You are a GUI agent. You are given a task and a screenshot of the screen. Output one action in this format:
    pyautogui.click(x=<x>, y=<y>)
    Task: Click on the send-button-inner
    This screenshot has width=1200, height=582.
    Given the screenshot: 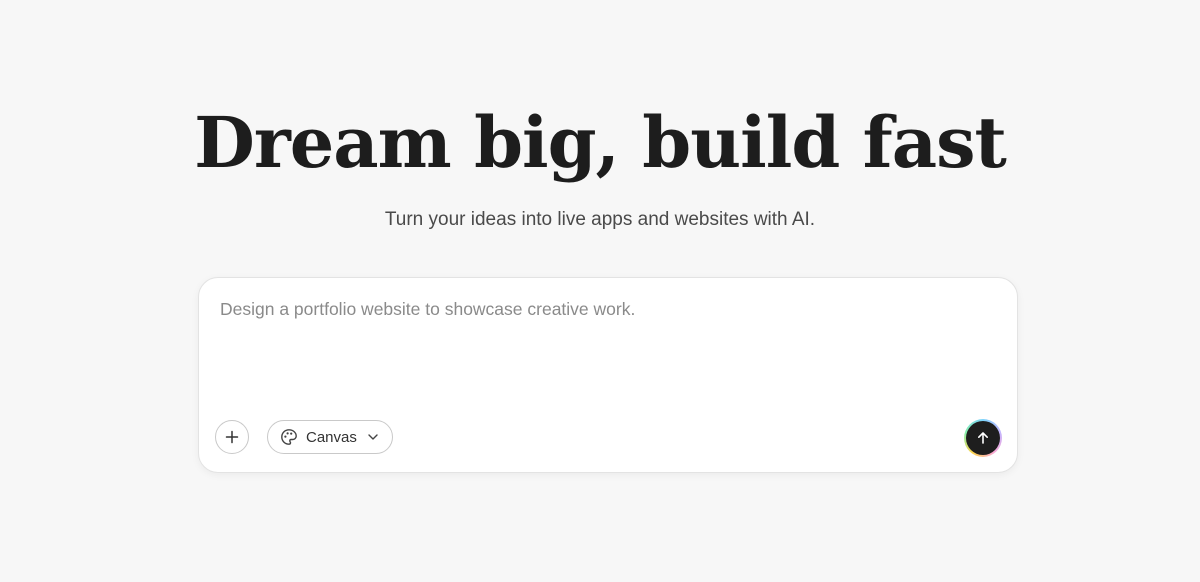 What is the action you would take?
    pyautogui.click(x=983, y=438)
    